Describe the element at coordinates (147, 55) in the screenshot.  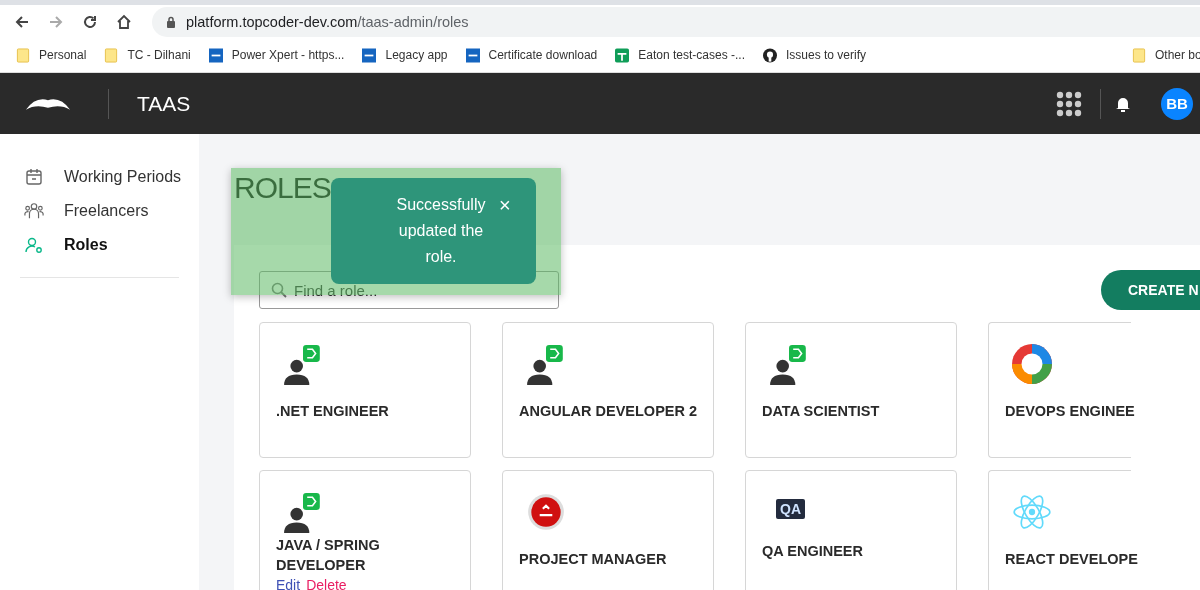
I see `bookmark: TC - Dilhani` at that location.